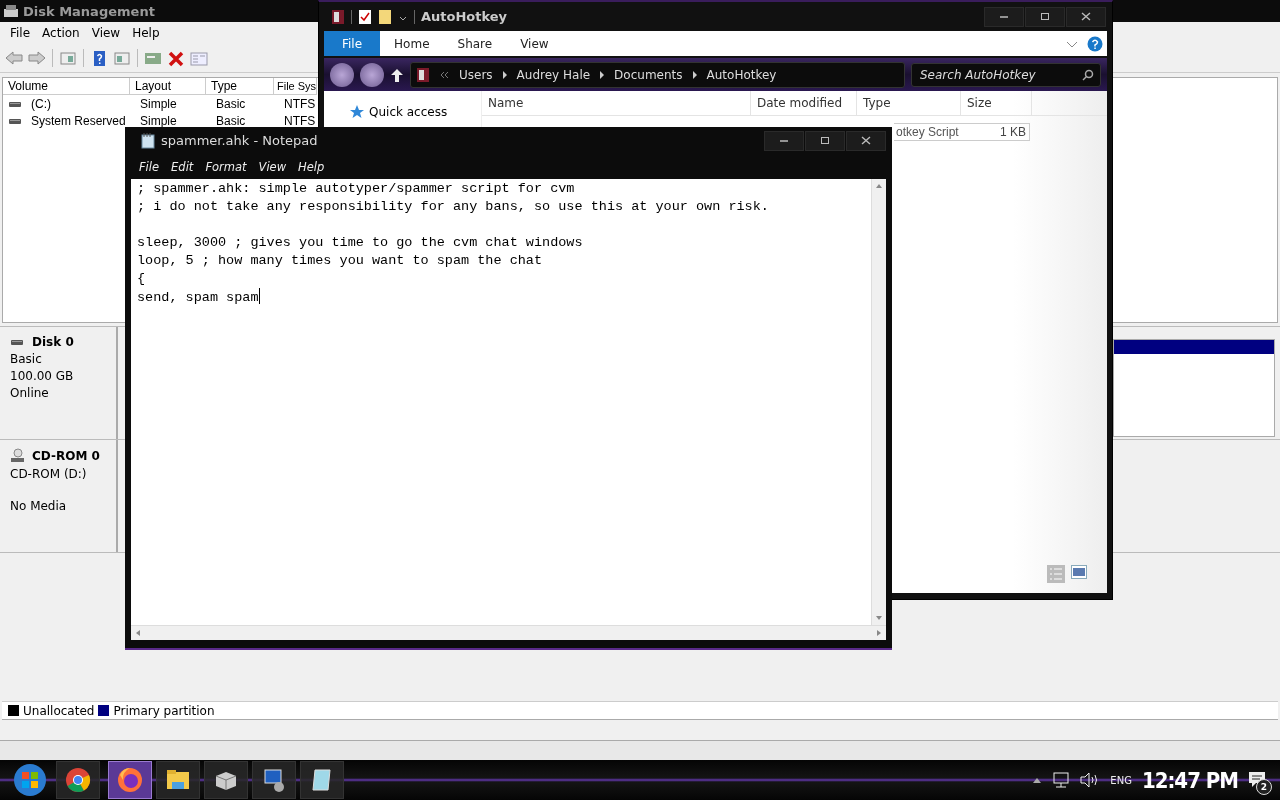 The height and width of the screenshot is (800, 1280). What do you see at coordinates (59, 710) in the screenshot?
I see `legend-label: Unallocated` at bounding box center [59, 710].